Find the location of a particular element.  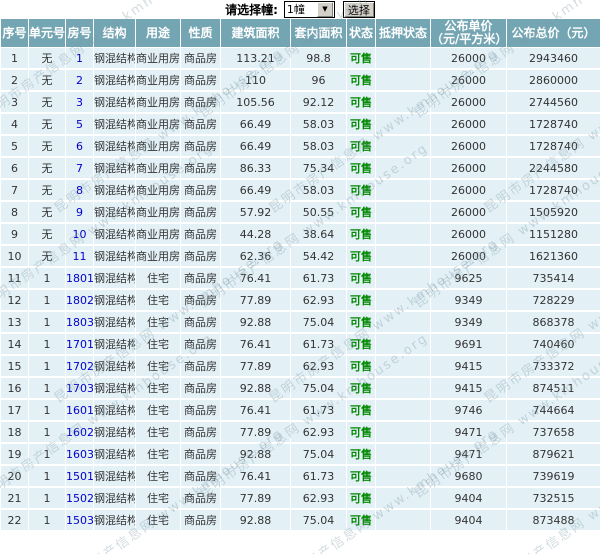

cell-room-no: 1602 is located at coordinates (79, 432).